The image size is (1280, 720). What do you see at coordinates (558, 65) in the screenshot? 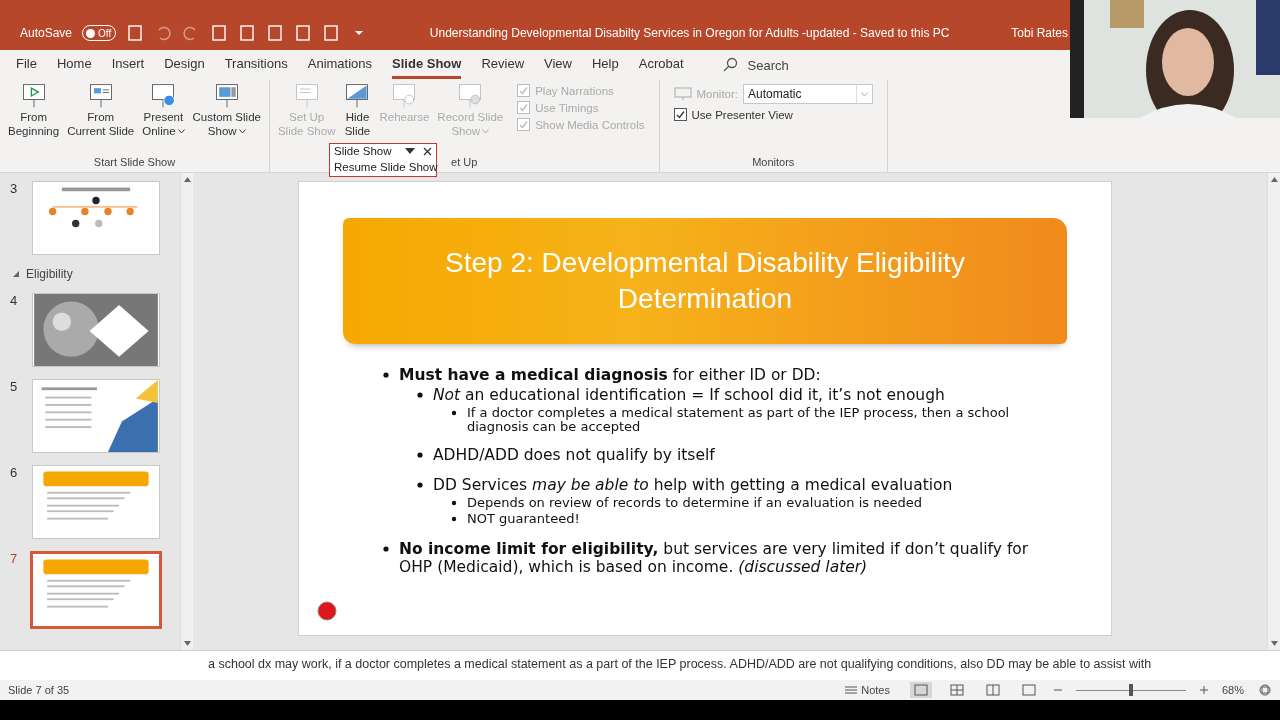
I see `ribbon-tab: View` at bounding box center [558, 65].